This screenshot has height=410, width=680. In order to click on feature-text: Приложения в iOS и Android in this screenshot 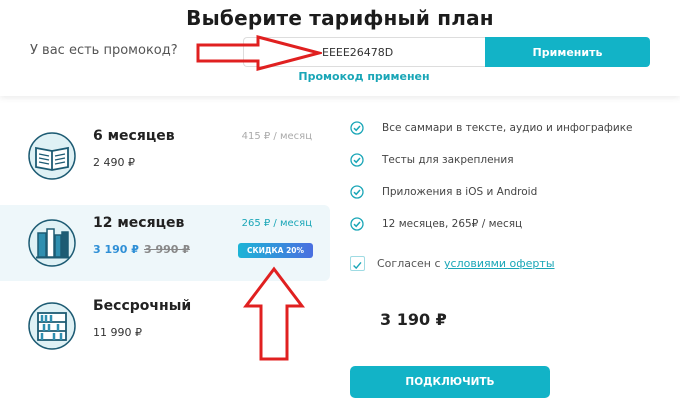, I will do `click(460, 192)`.